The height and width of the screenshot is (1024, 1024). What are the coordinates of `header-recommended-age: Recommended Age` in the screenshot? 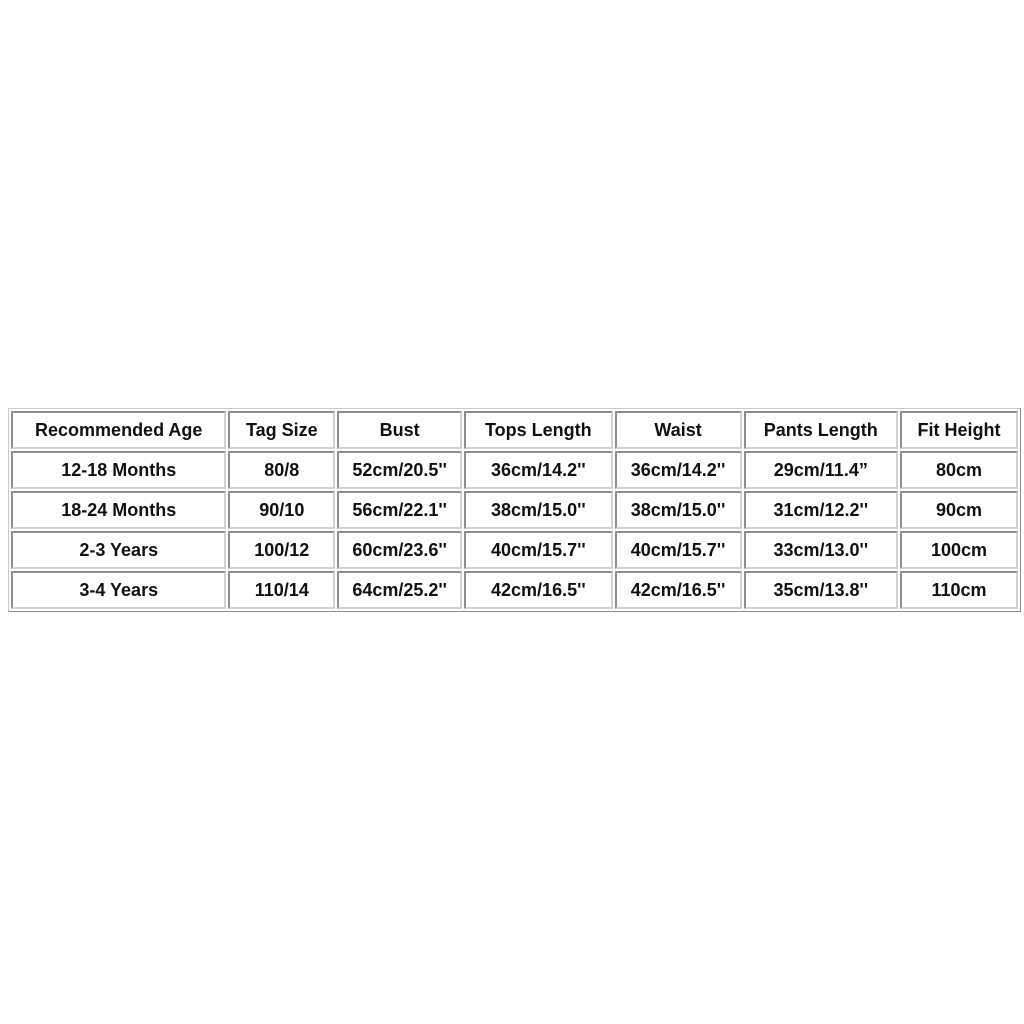 It's located at (119, 430).